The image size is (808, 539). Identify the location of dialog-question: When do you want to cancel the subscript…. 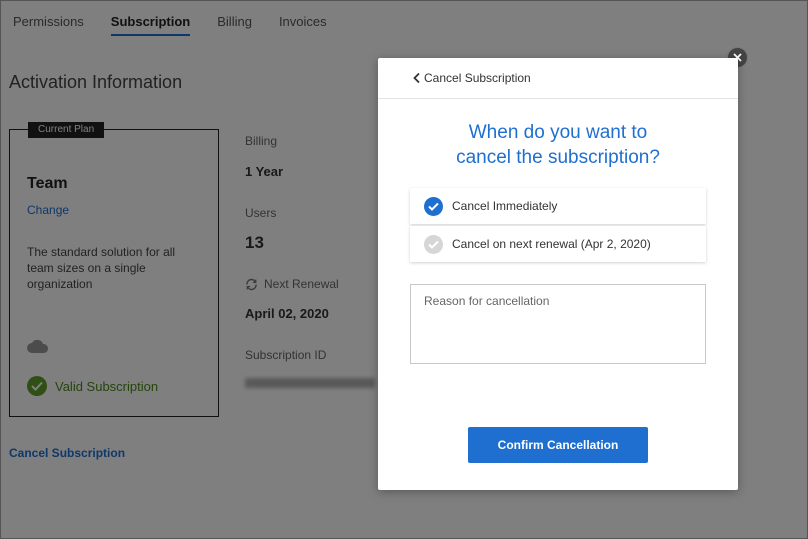
(558, 145).